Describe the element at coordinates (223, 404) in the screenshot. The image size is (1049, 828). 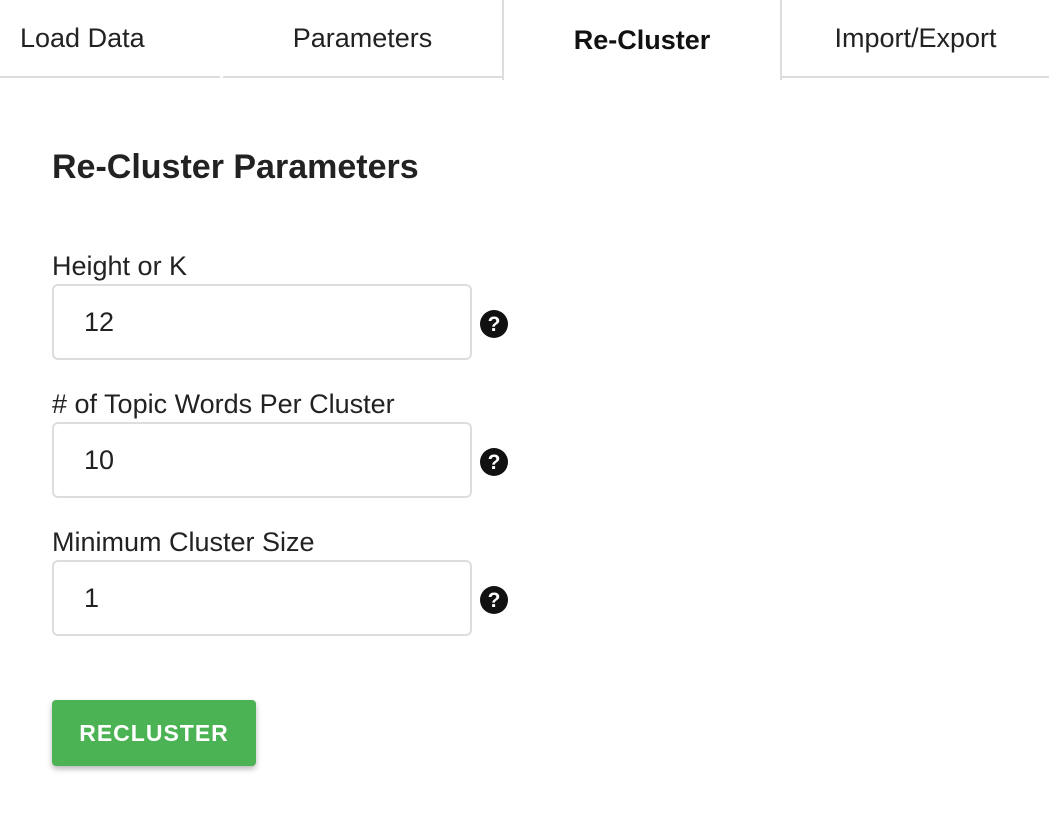
I see `topic-words-label: # of Topic Words Per Cluster` at that location.